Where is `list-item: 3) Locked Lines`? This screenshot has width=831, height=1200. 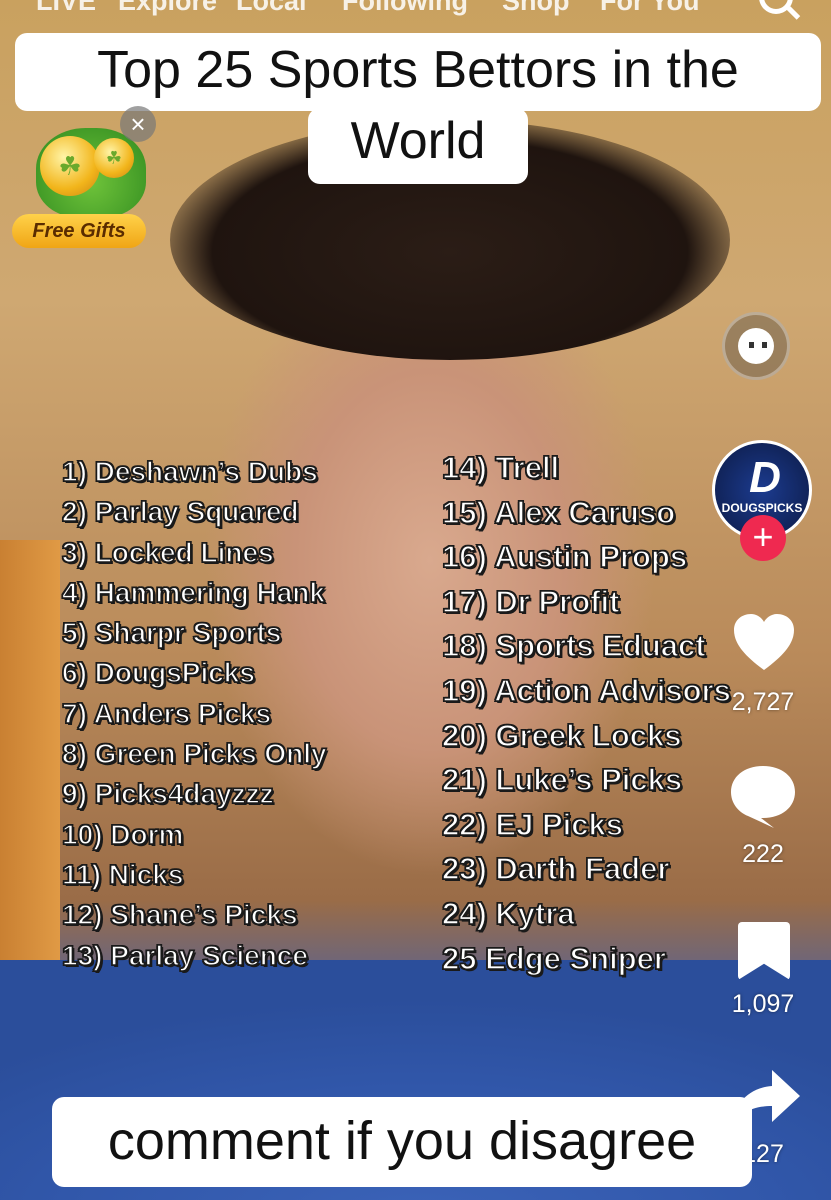 list-item: 3) Locked Lines is located at coordinates (167, 552).